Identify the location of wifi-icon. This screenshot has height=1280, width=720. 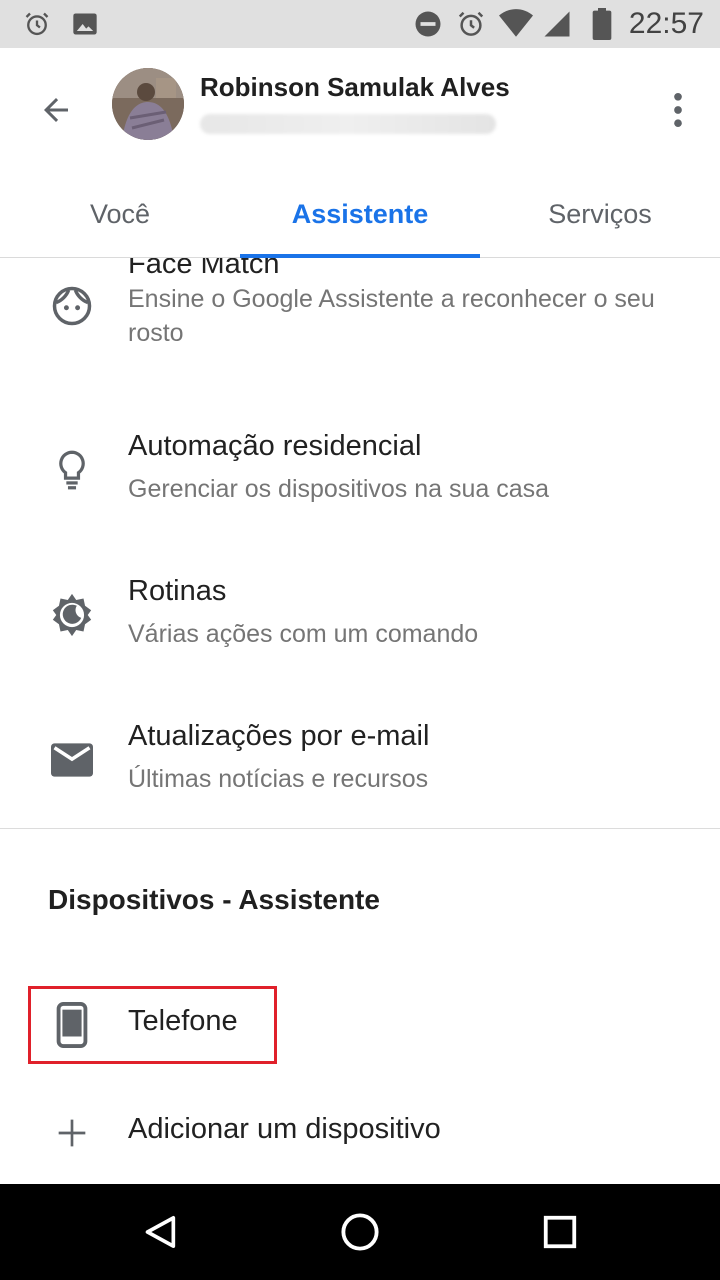
(516, 24).